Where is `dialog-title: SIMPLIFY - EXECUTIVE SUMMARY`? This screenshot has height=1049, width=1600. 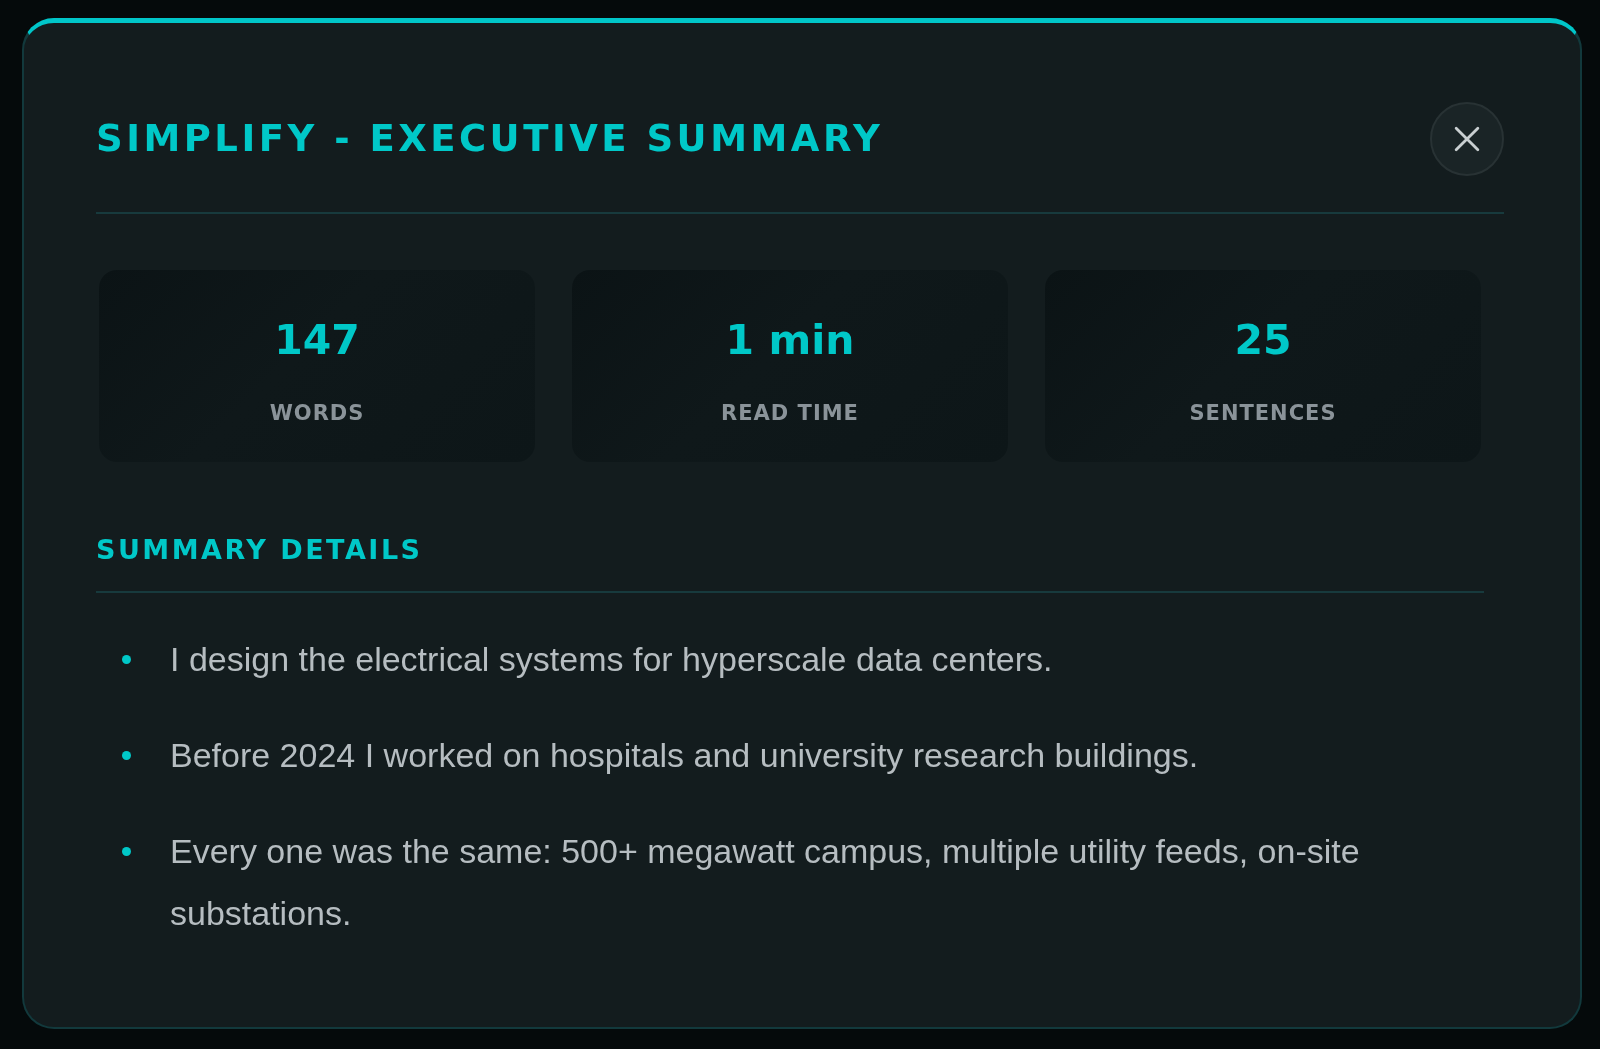
dialog-title: SIMPLIFY - EXECUTIVE SUMMARY is located at coordinates (490, 139).